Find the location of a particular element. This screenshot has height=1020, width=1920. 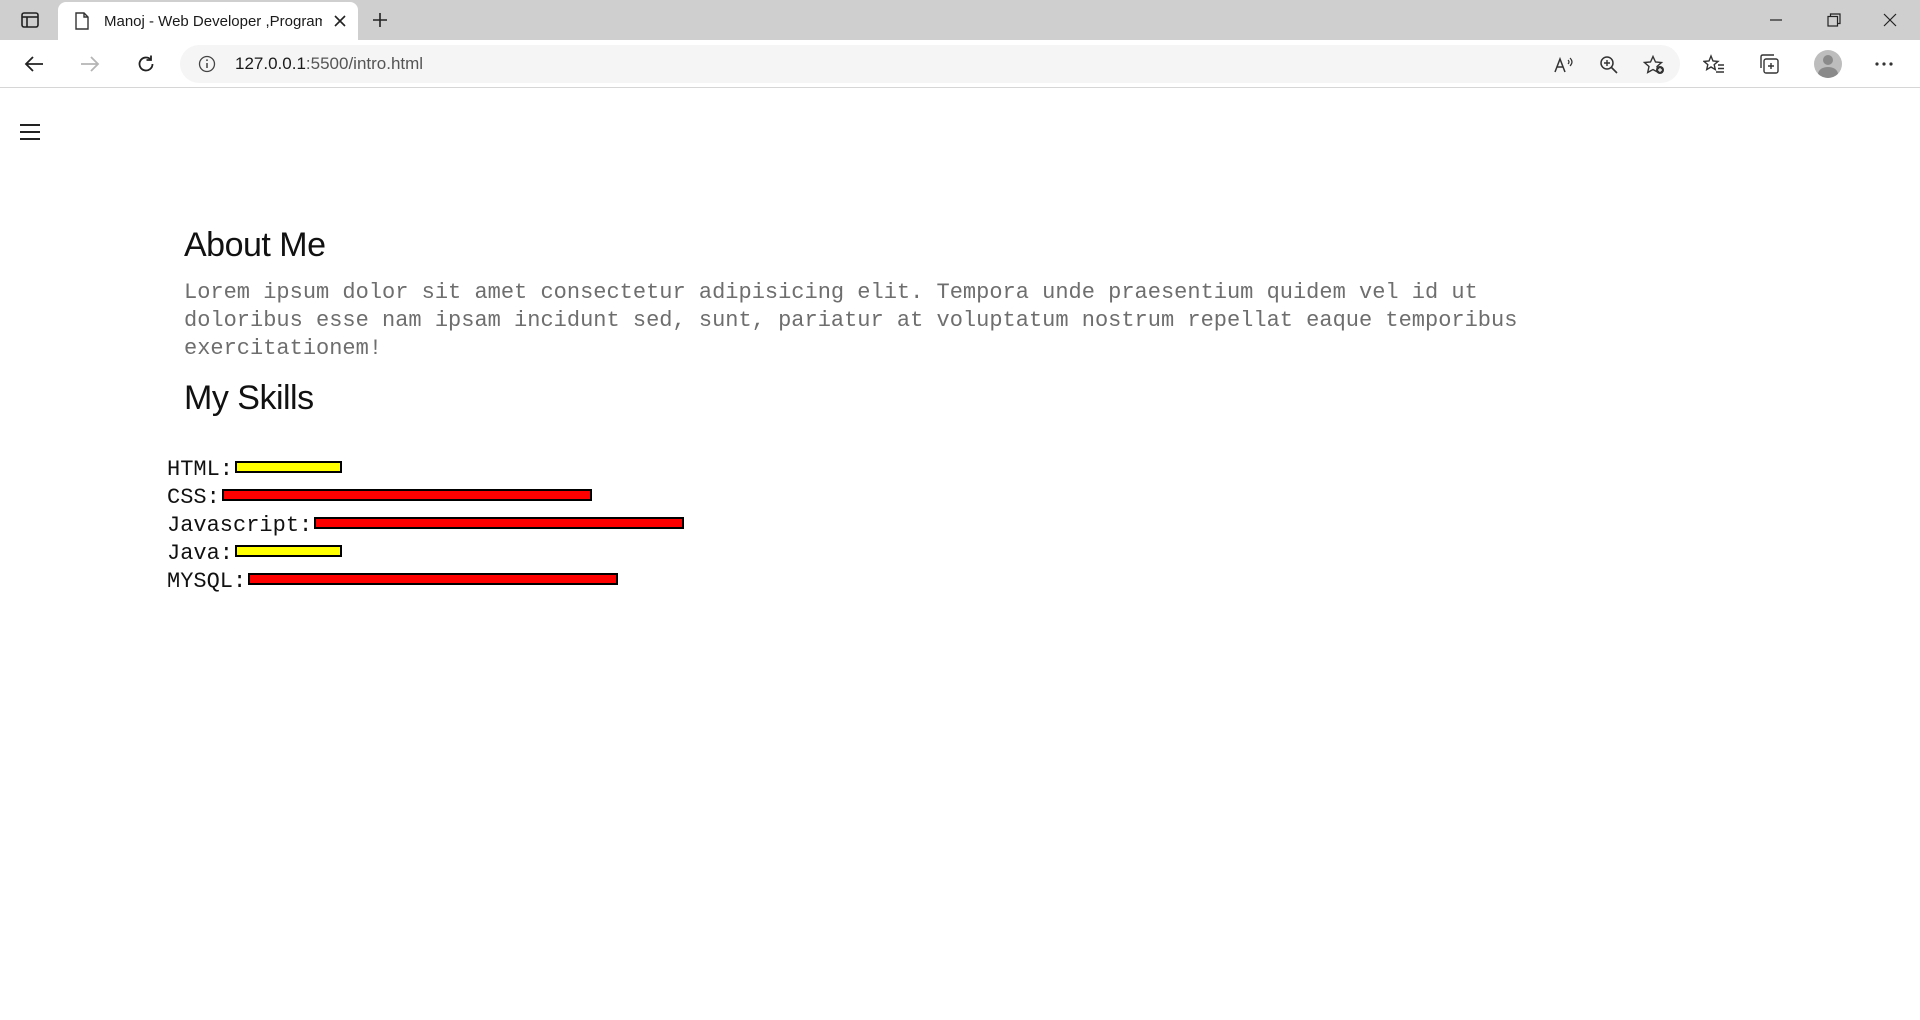

skills-list: HTML: CSS: Javascript: Java: MYSQL: is located at coordinates (426, 525).